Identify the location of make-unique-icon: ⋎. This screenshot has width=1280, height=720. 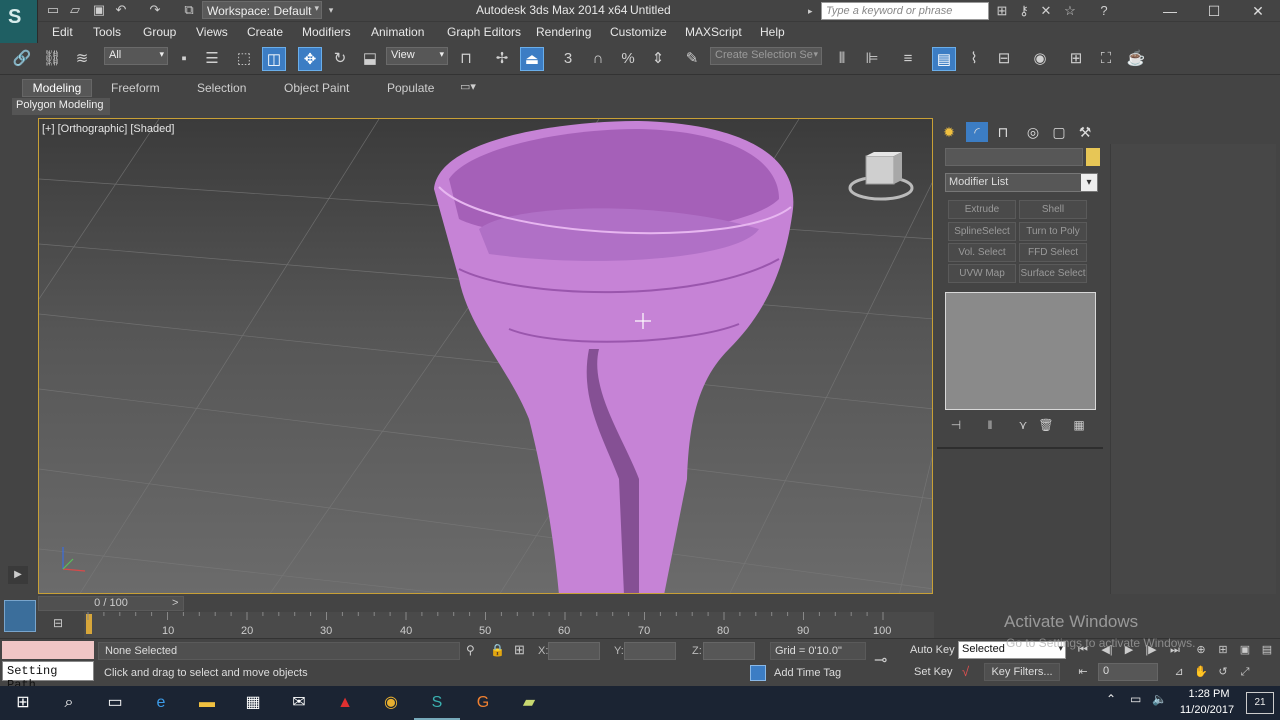
(1023, 426).